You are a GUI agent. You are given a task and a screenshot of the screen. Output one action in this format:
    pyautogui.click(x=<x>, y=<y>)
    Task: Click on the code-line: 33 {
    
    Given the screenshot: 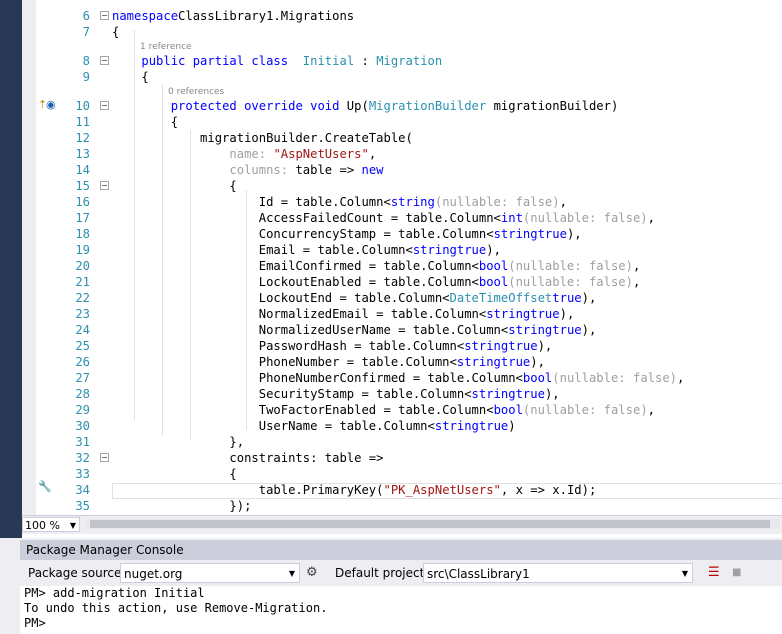 What is the action you would take?
    pyautogui.click(x=402, y=474)
    